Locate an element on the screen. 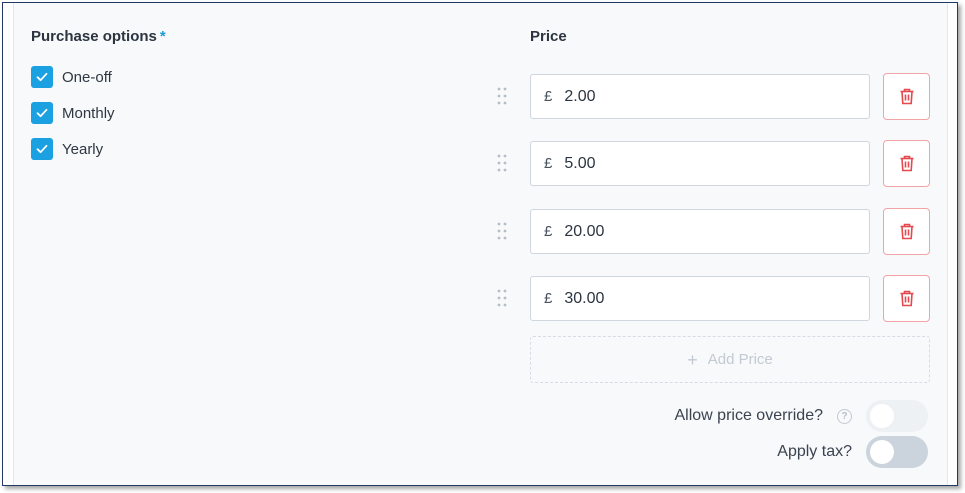 Image resolution: width=965 pixels, height=493 pixels. apply-tax-label: Apply tax? is located at coordinates (814, 451).